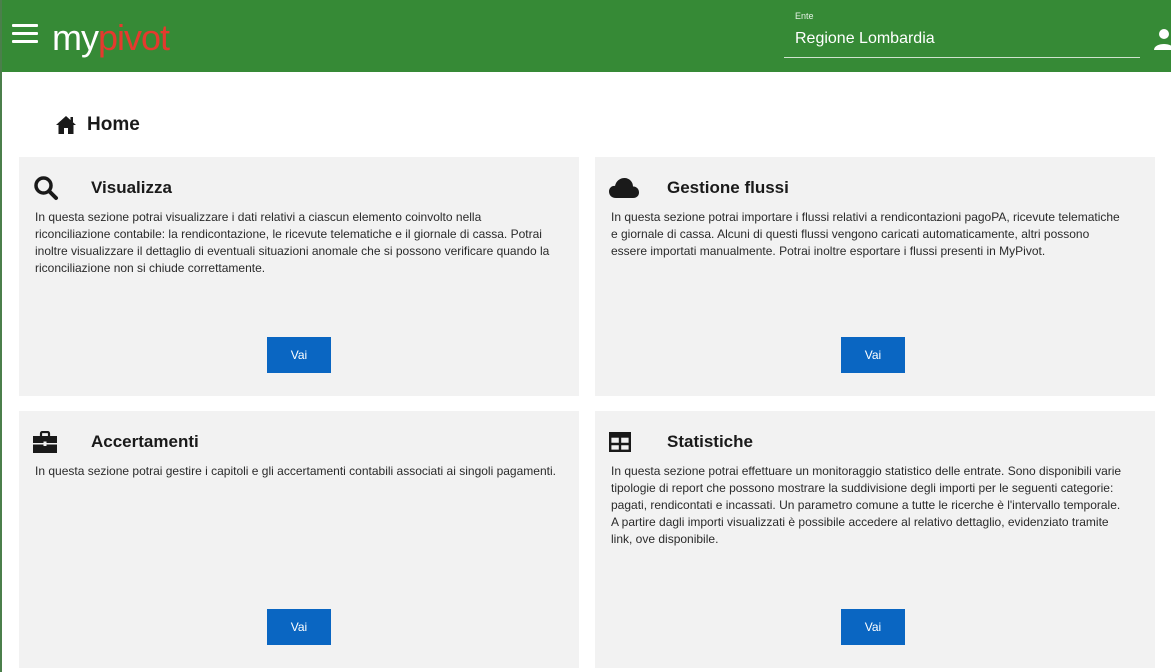  What do you see at coordinates (1162, 39) in the screenshot?
I see `user-icon` at bounding box center [1162, 39].